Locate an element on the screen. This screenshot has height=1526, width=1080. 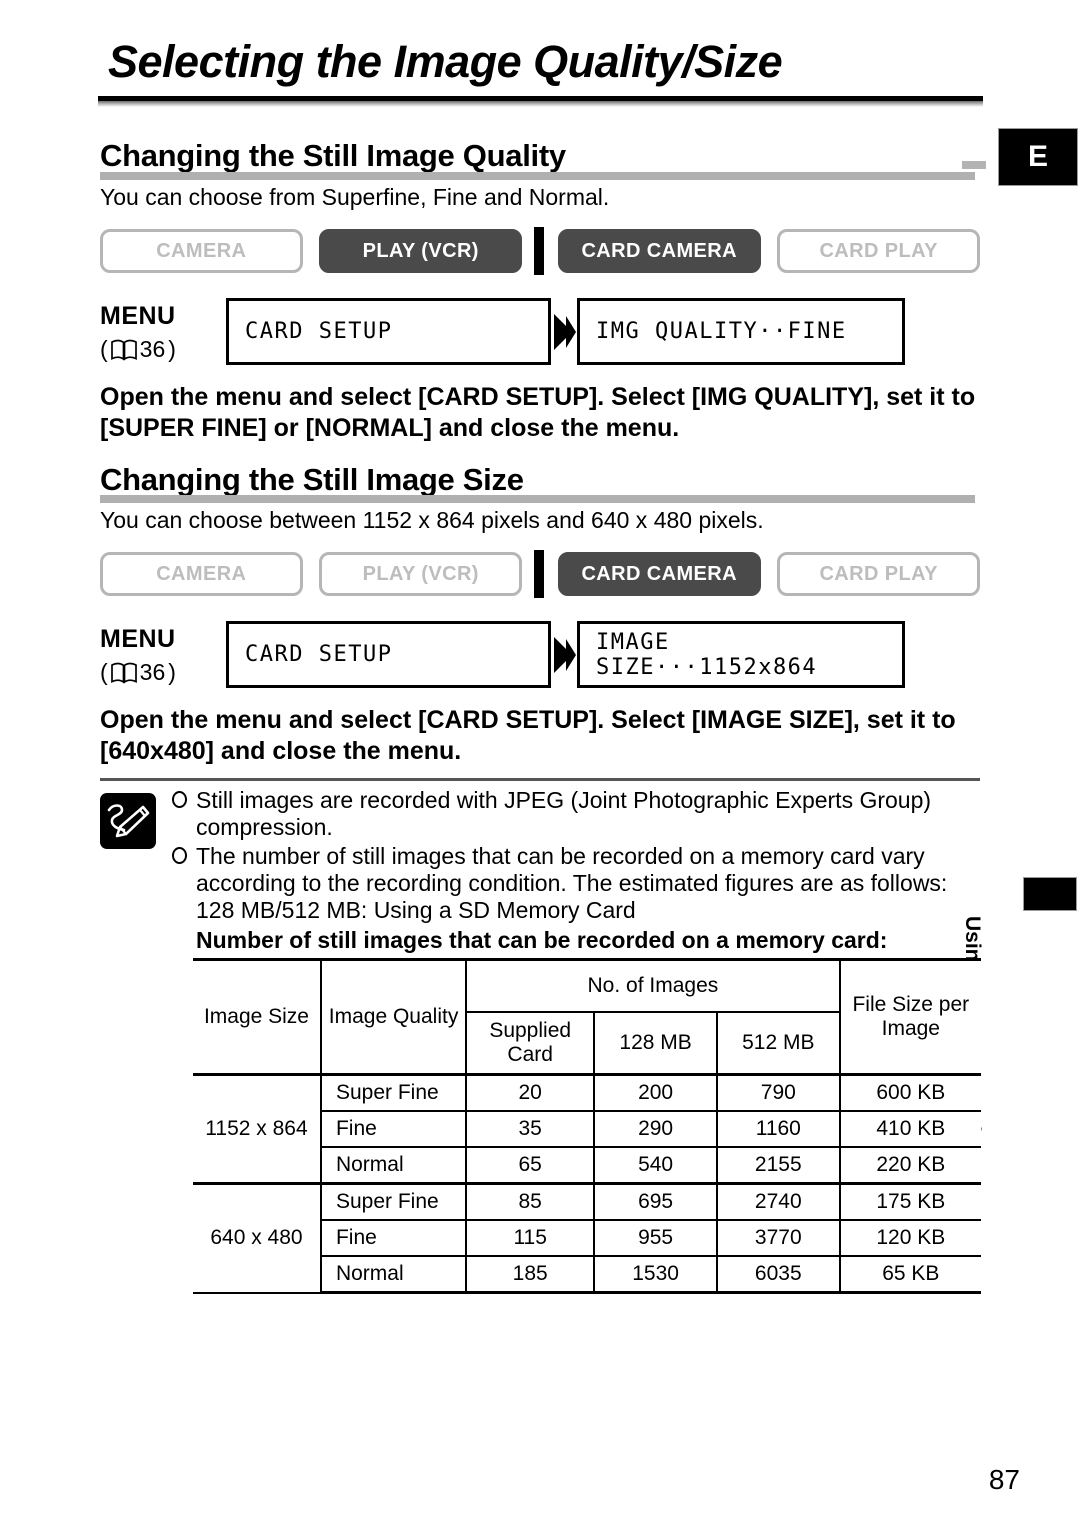
cell-512mb: 2740 is located at coordinates (778, 1201).